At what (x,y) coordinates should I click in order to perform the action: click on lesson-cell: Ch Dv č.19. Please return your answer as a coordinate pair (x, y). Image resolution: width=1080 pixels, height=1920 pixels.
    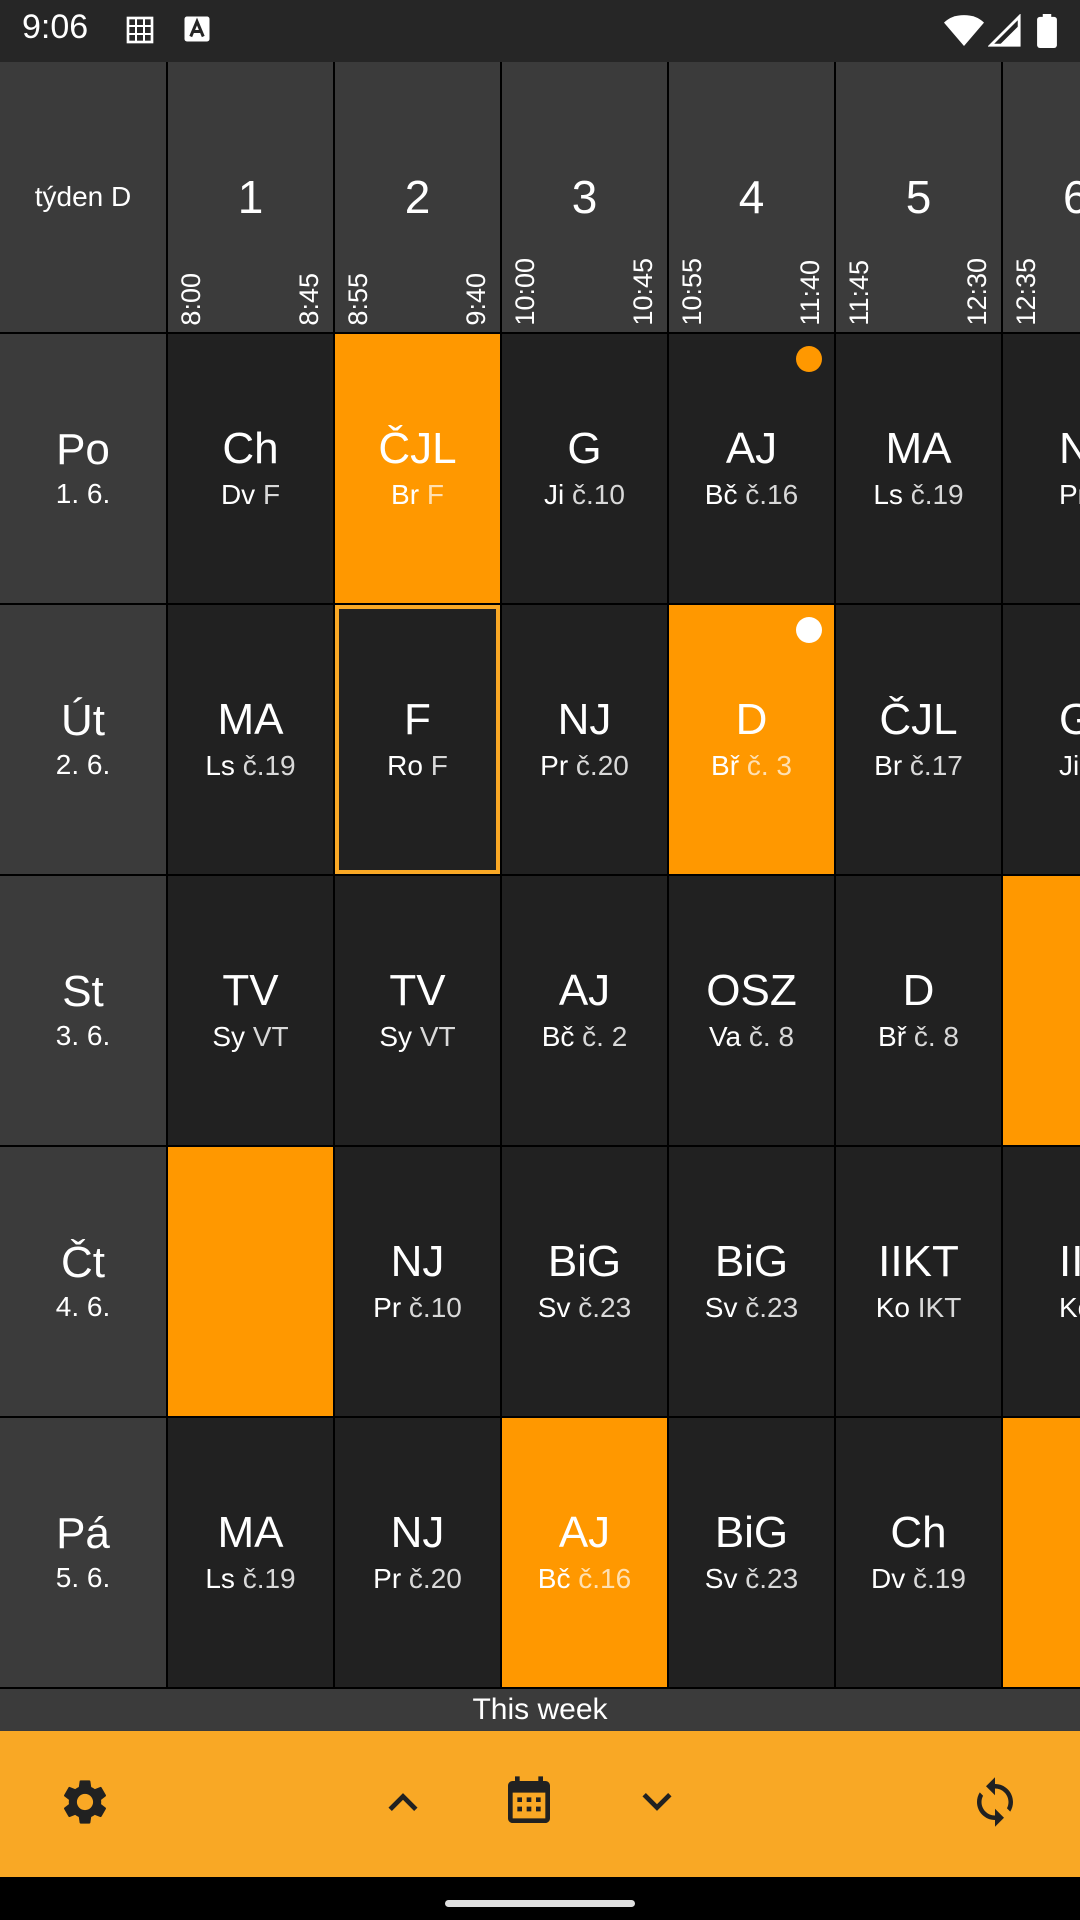
    Looking at the image, I should click on (918, 1552).